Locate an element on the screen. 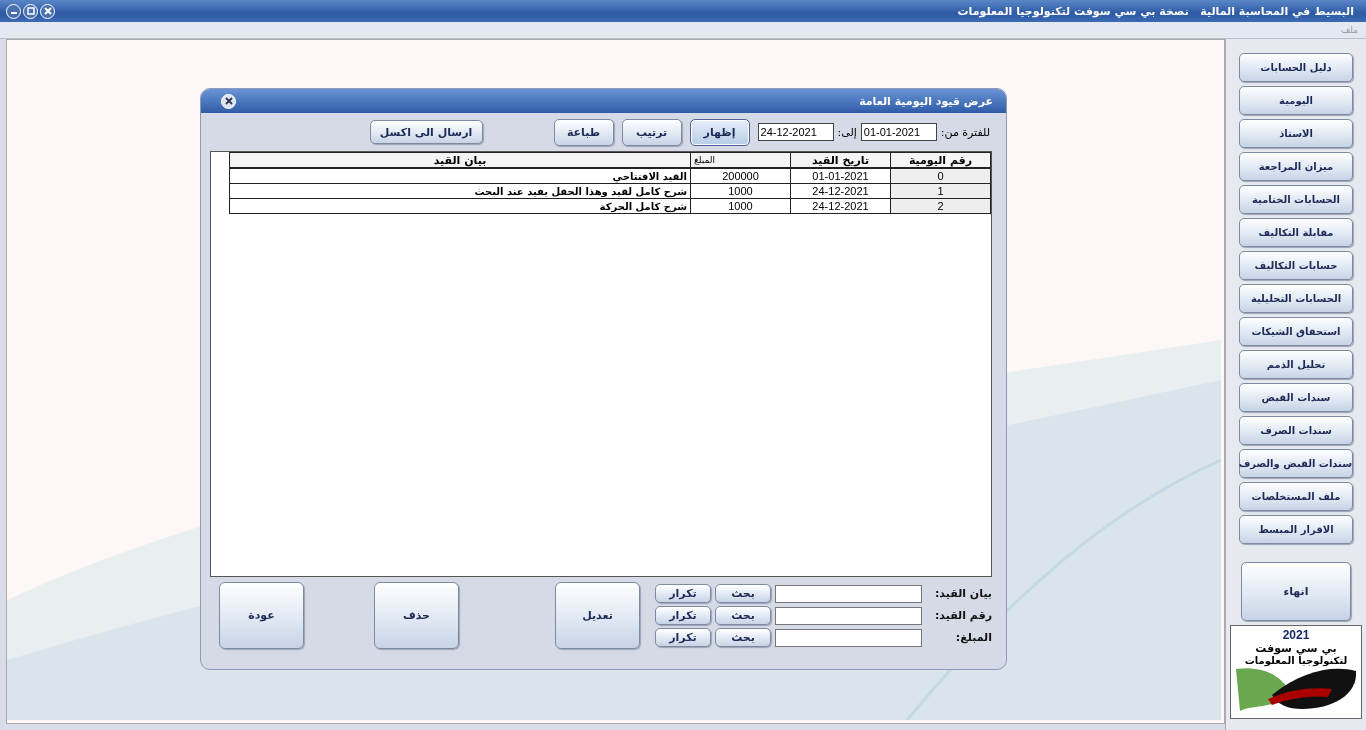 This screenshot has height=730, width=1366. table-cell: شرح كامل الحركة is located at coordinates (460, 206).